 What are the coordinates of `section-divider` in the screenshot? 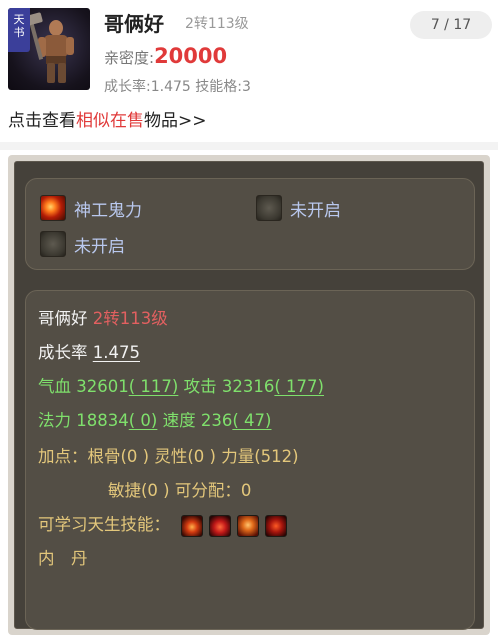 It's located at (249, 146).